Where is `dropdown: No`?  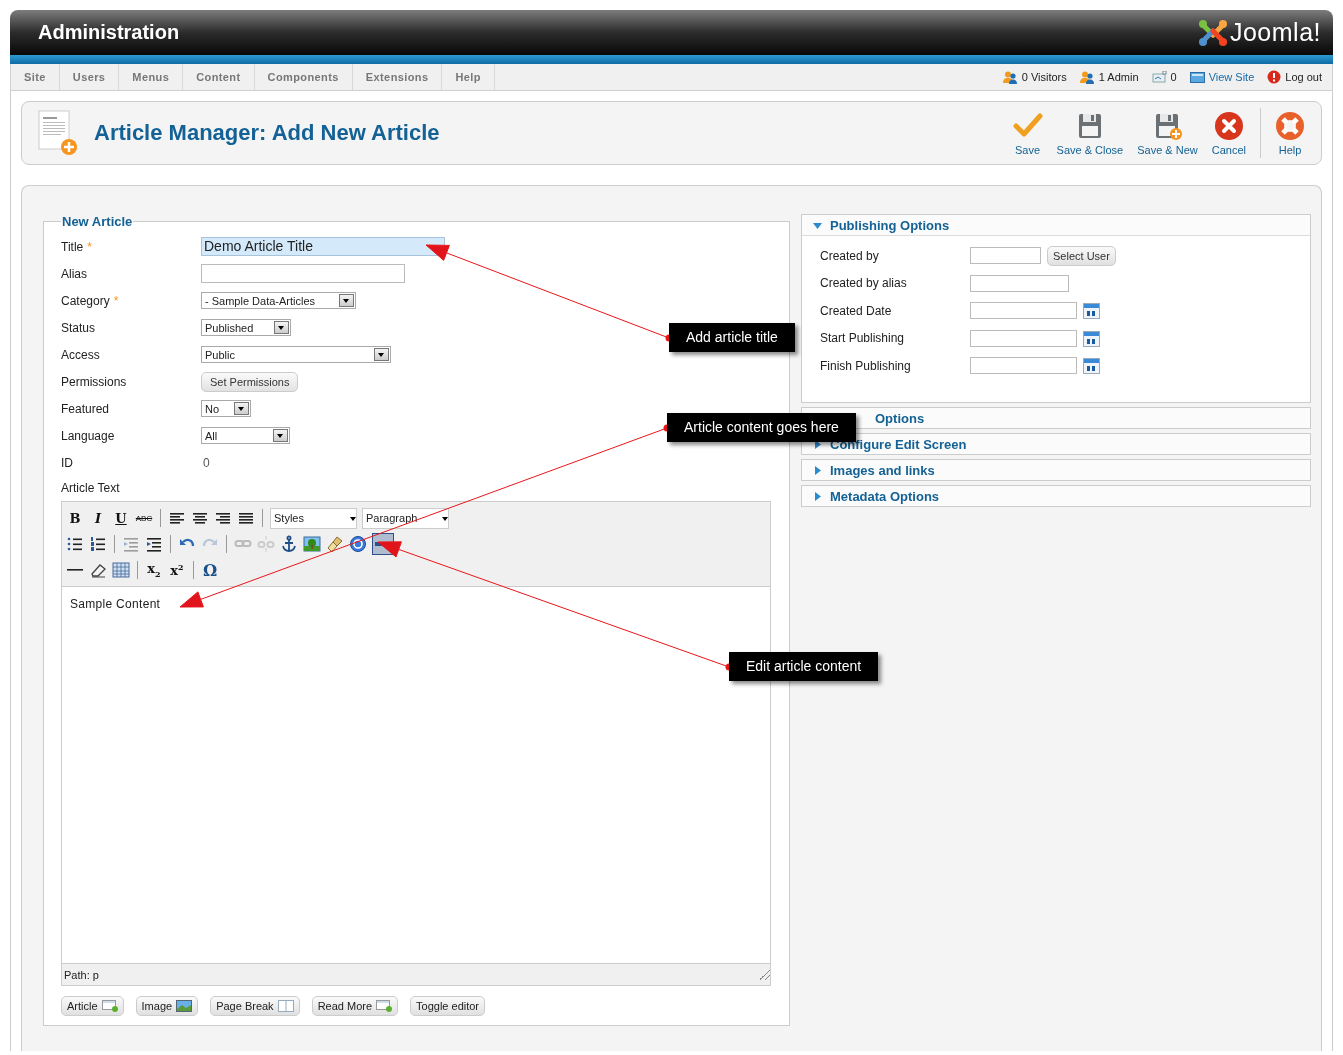
dropdown: No is located at coordinates (226, 408).